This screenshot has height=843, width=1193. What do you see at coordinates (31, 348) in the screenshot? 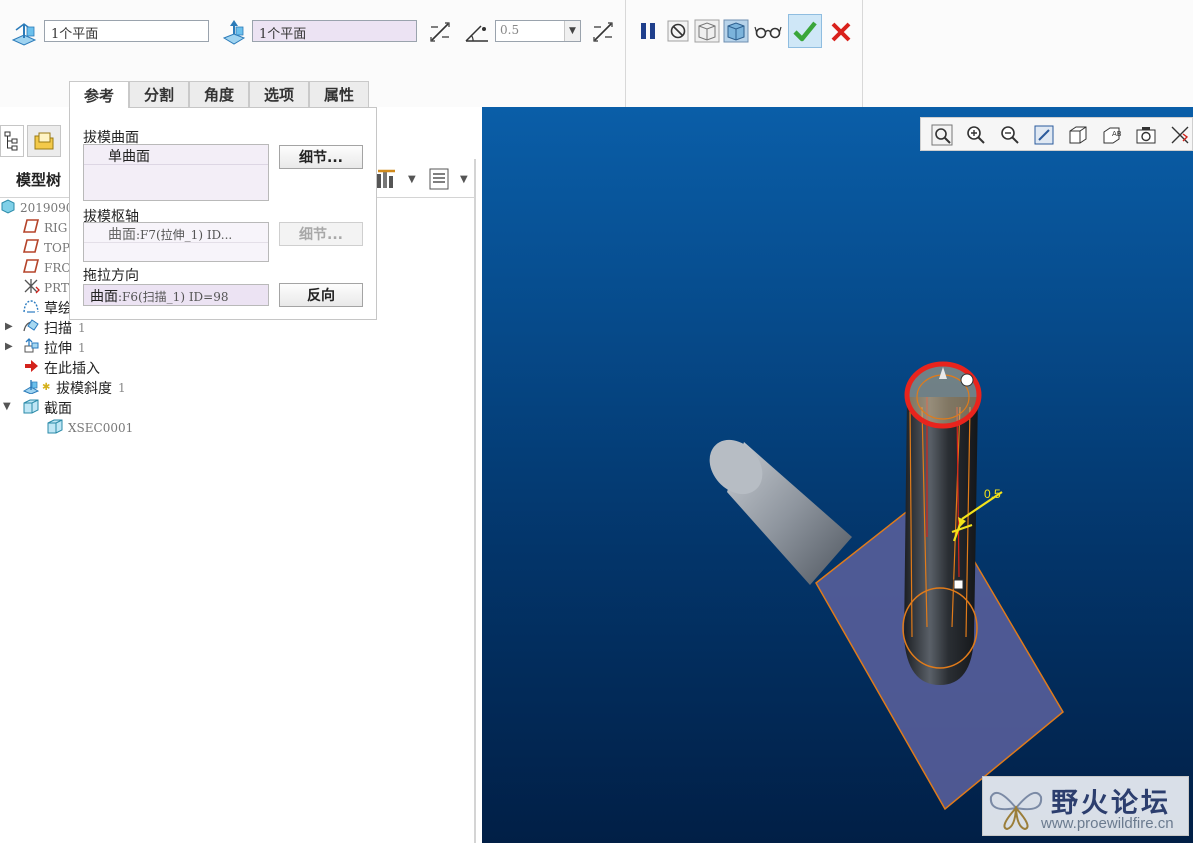
I see `extrude-icon` at bounding box center [31, 348].